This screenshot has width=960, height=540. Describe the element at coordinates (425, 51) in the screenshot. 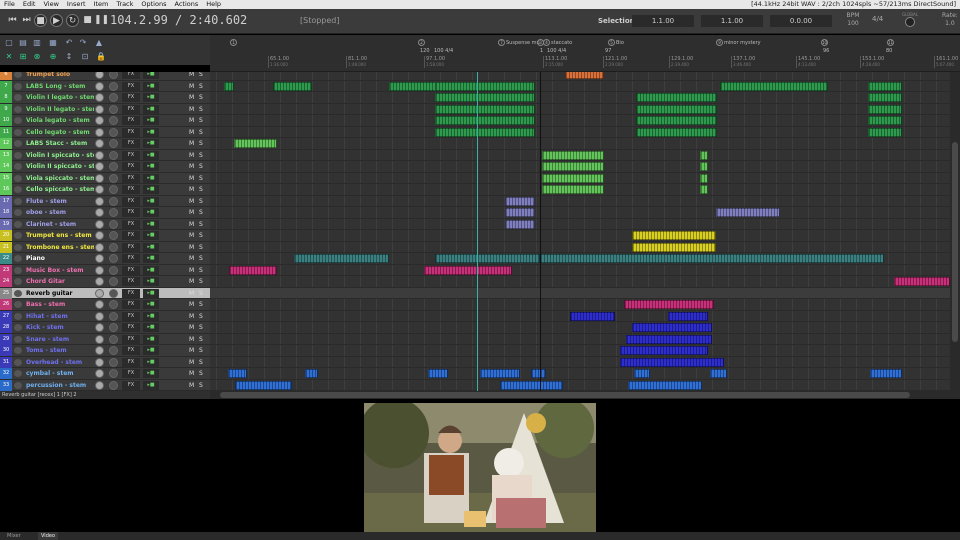

I see `tempo-marker: 120` at that location.